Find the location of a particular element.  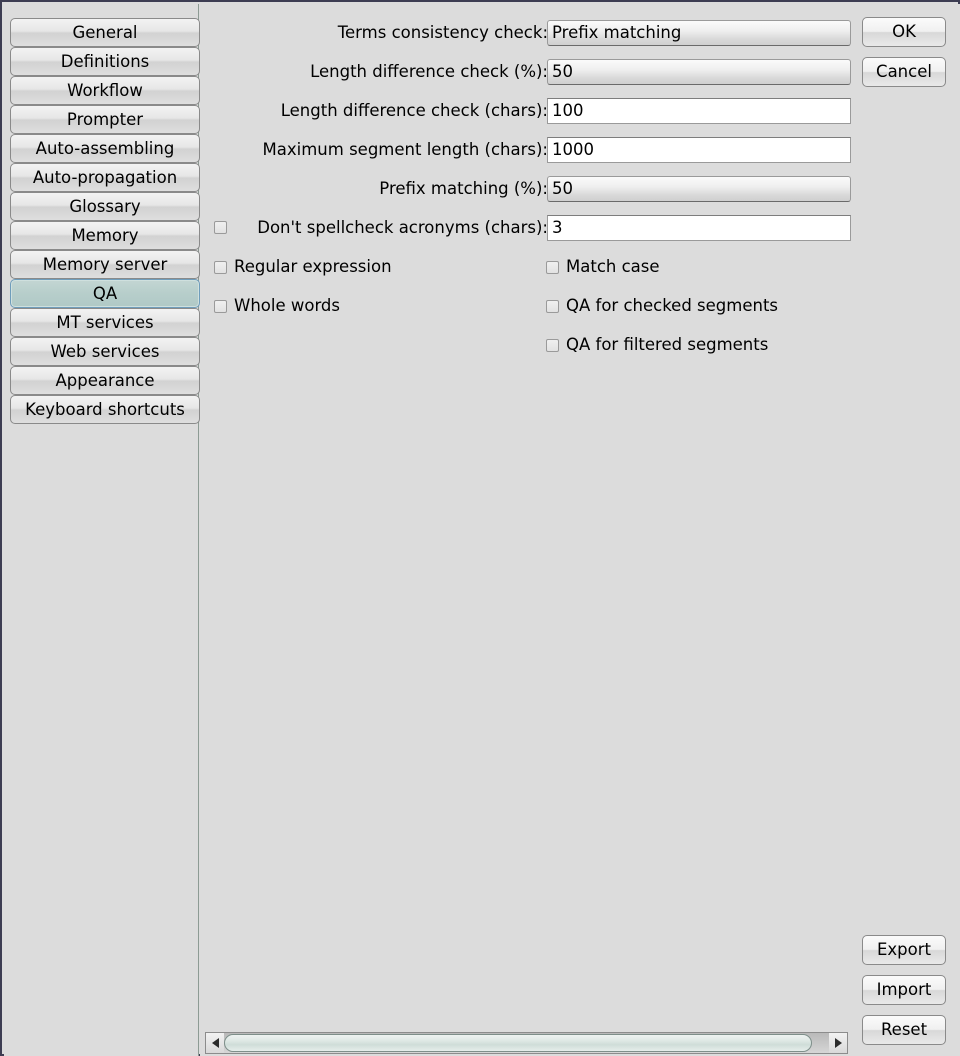

sidebar-item-memory-server: Memory server is located at coordinates (105, 264).